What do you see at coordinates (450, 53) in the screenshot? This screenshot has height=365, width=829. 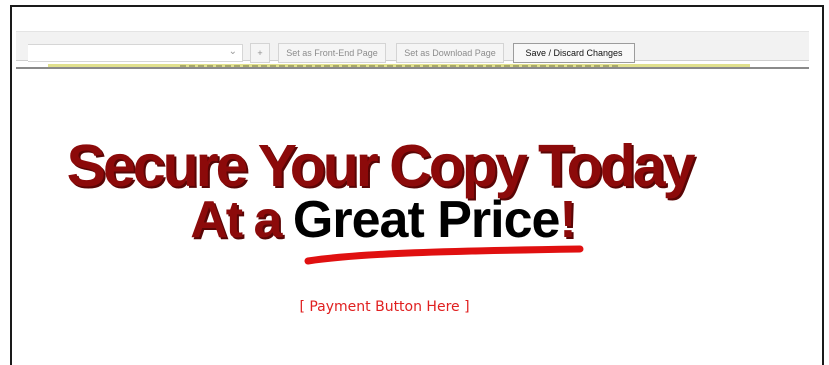 I see `set-download-page-button: Set as Download Page` at bounding box center [450, 53].